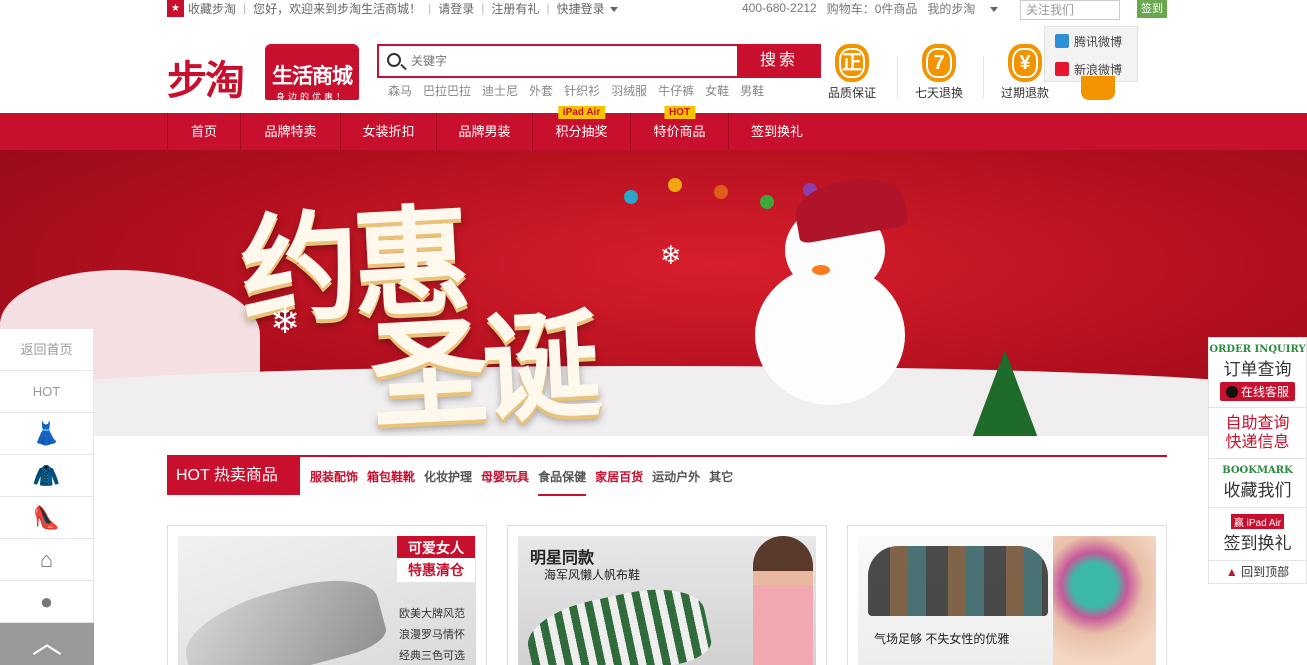  I want to click on order-inquiry: ORDER INQUIRY 订单查询 在线客服, so click(1257, 373).